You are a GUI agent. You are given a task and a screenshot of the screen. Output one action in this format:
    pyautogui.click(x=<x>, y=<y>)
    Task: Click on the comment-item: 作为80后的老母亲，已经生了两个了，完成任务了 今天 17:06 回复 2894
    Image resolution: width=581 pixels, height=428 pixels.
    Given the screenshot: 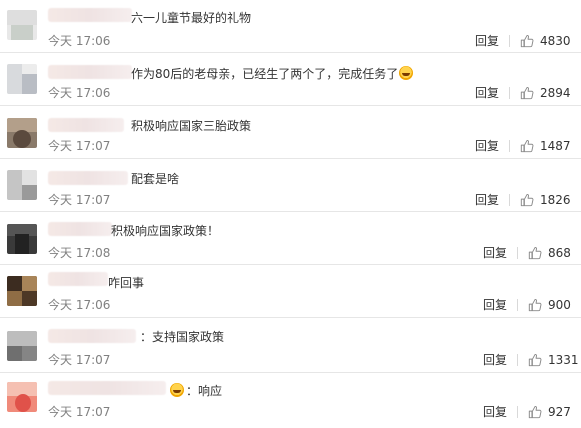 What is the action you would take?
    pyautogui.click(x=290, y=79)
    